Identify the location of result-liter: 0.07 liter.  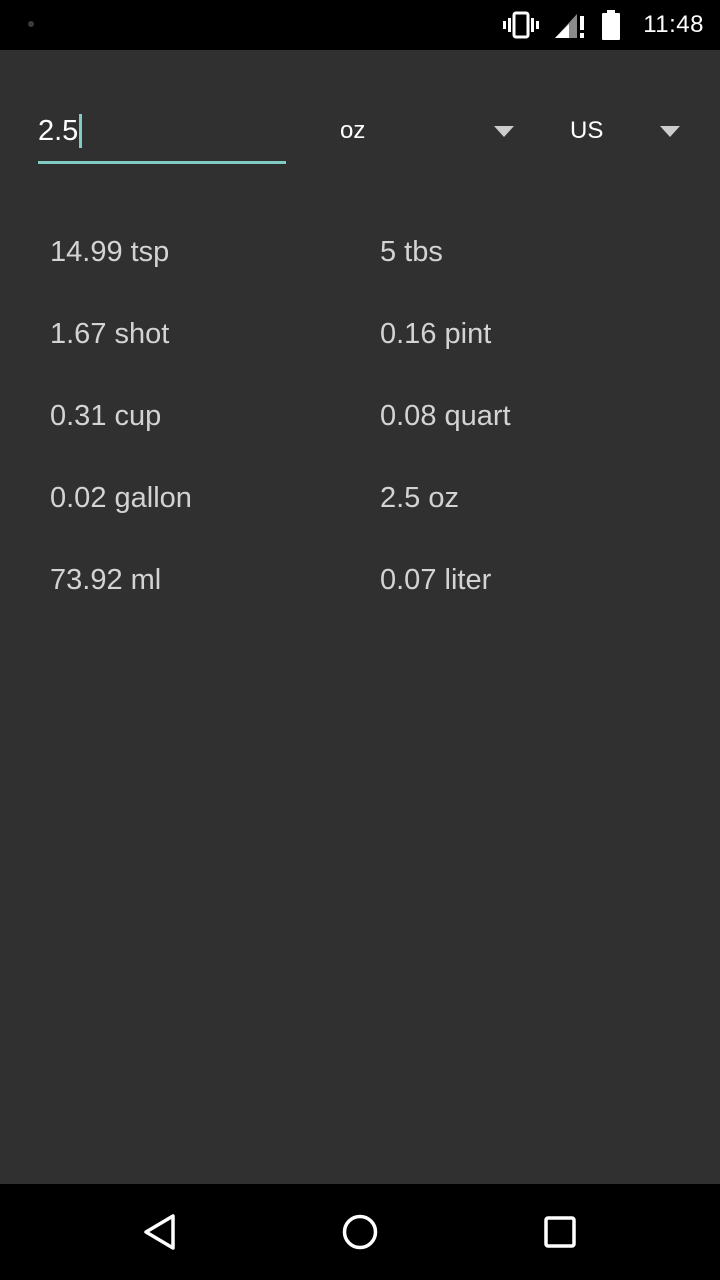
(436, 580).